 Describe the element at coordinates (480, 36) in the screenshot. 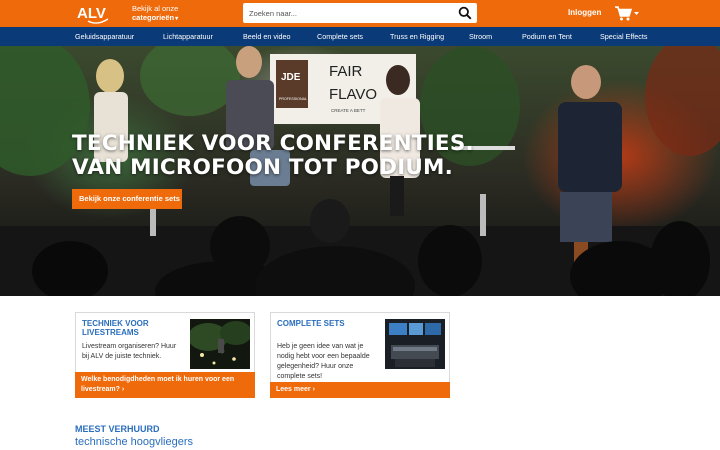

I see `nav-item-stroom: Stroom` at that location.